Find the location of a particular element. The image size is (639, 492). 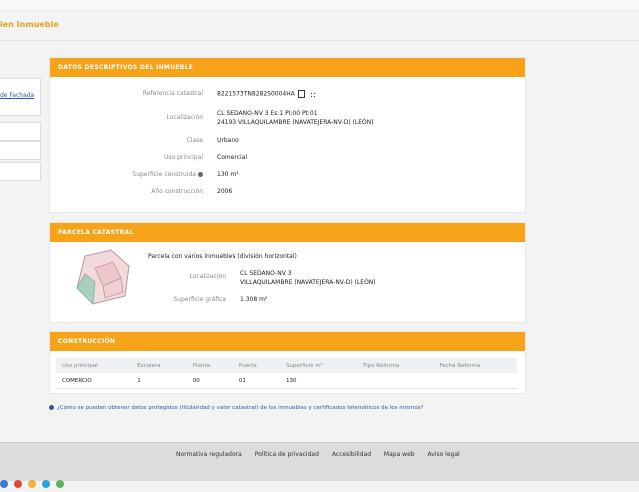

superficie-label-text: Superficie construida is located at coordinates (164, 174).